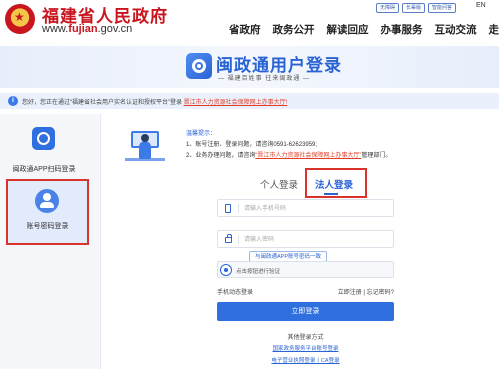 This screenshot has height=369, width=499. What do you see at coordinates (47, 226) in the screenshot?
I see `password-login-label: 账号密码登录` at bounding box center [47, 226].